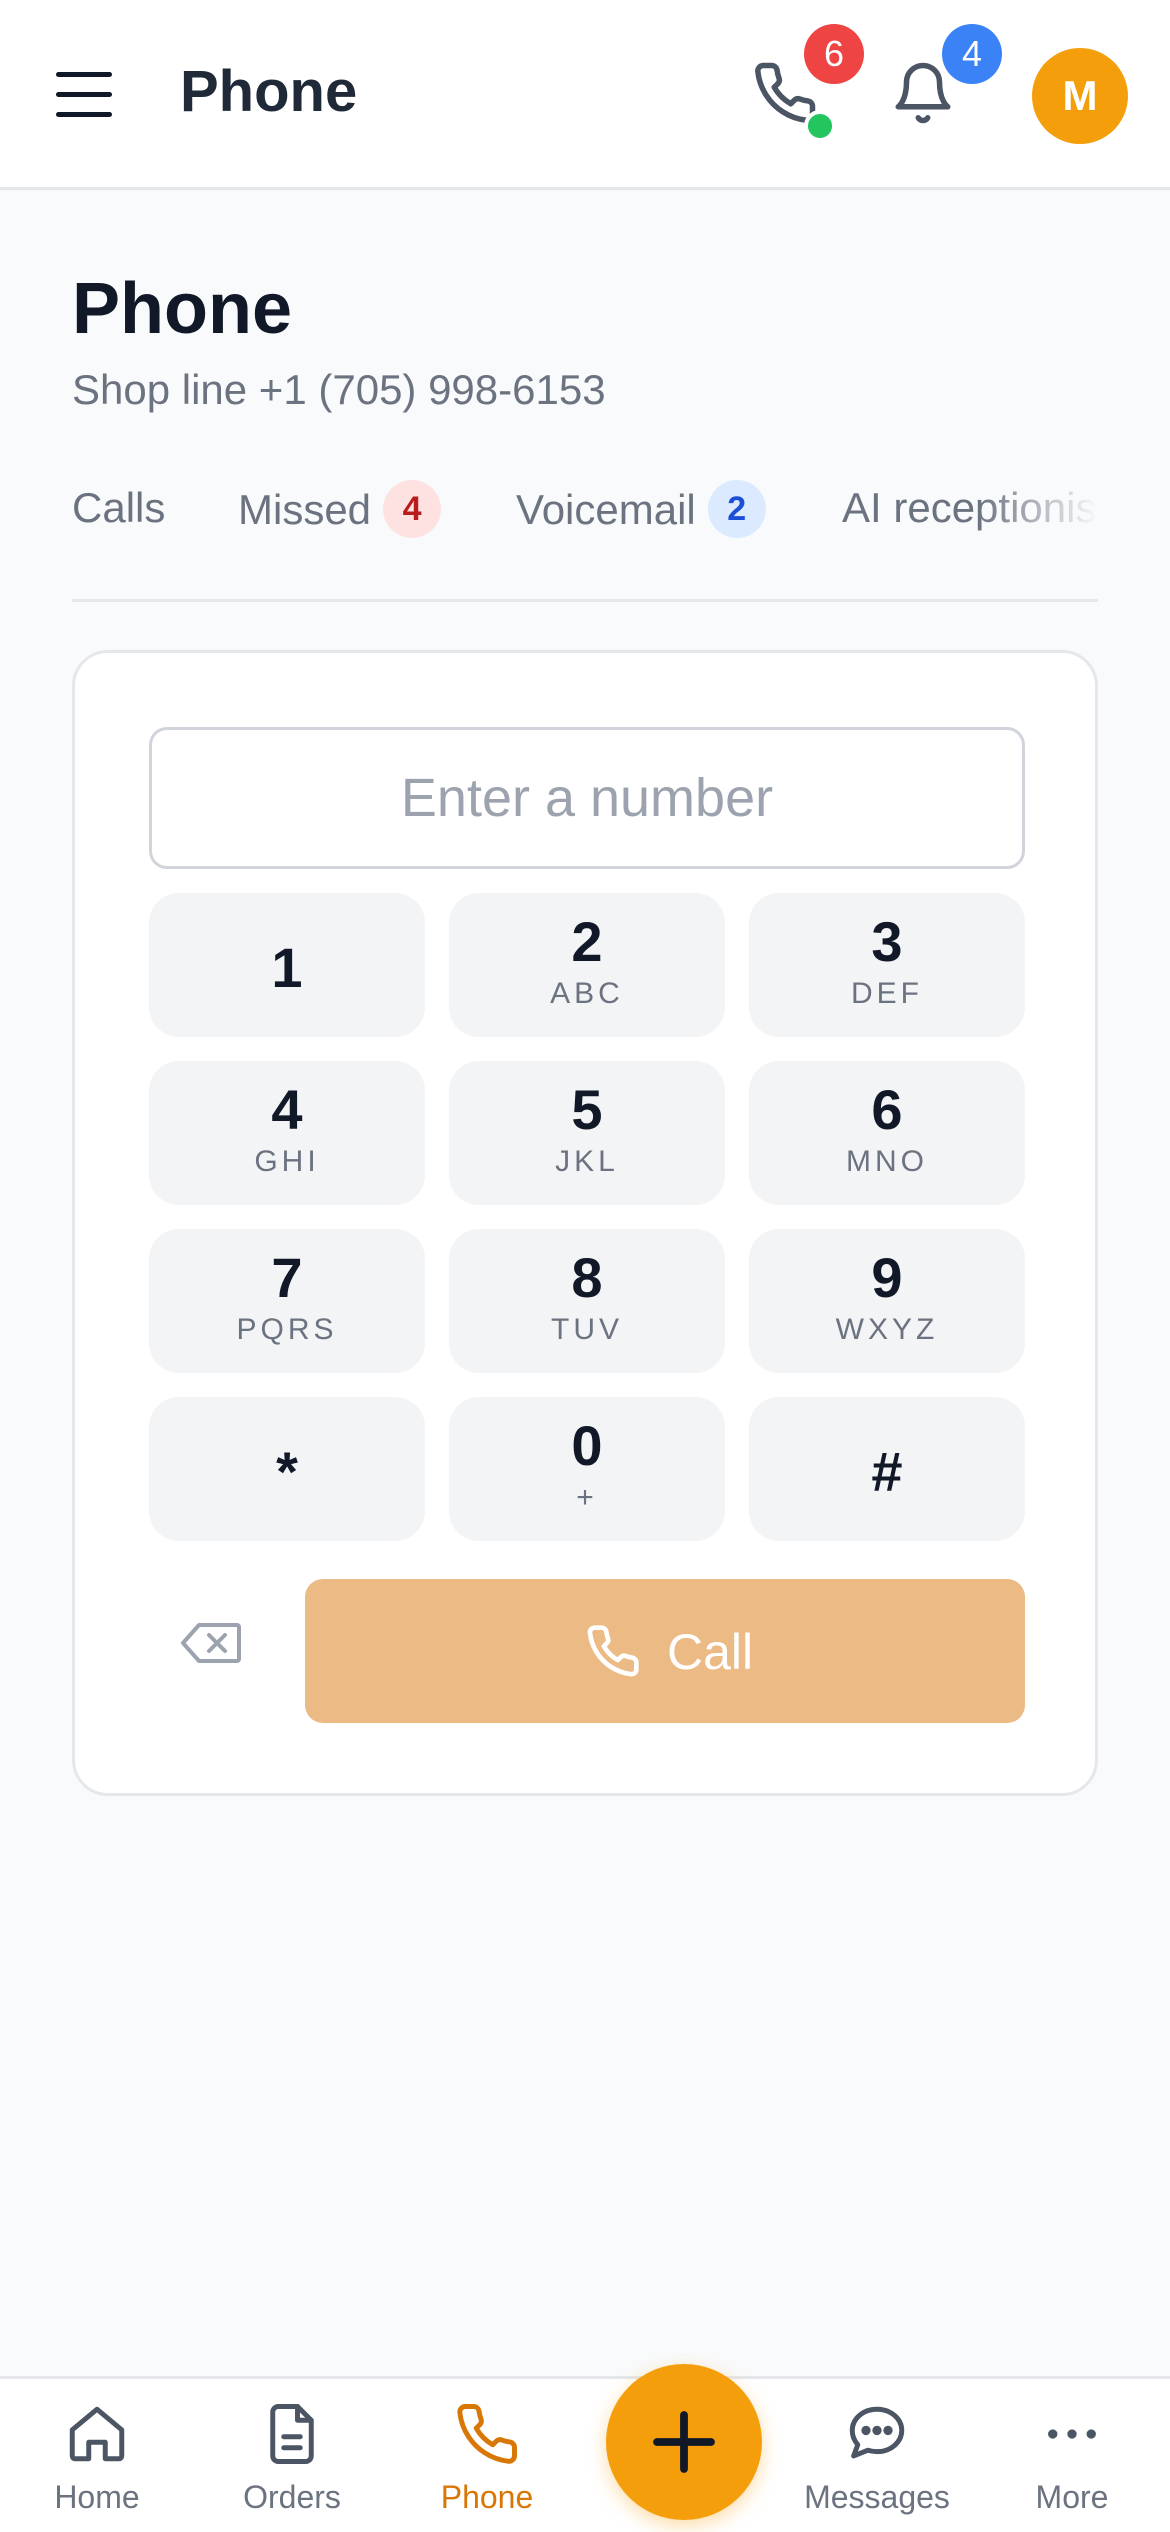 The width and height of the screenshot is (1170, 2532). What do you see at coordinates (887, 993) in the screenshot?
I see `key-letters: DEF` at bounding box center [887, 993].